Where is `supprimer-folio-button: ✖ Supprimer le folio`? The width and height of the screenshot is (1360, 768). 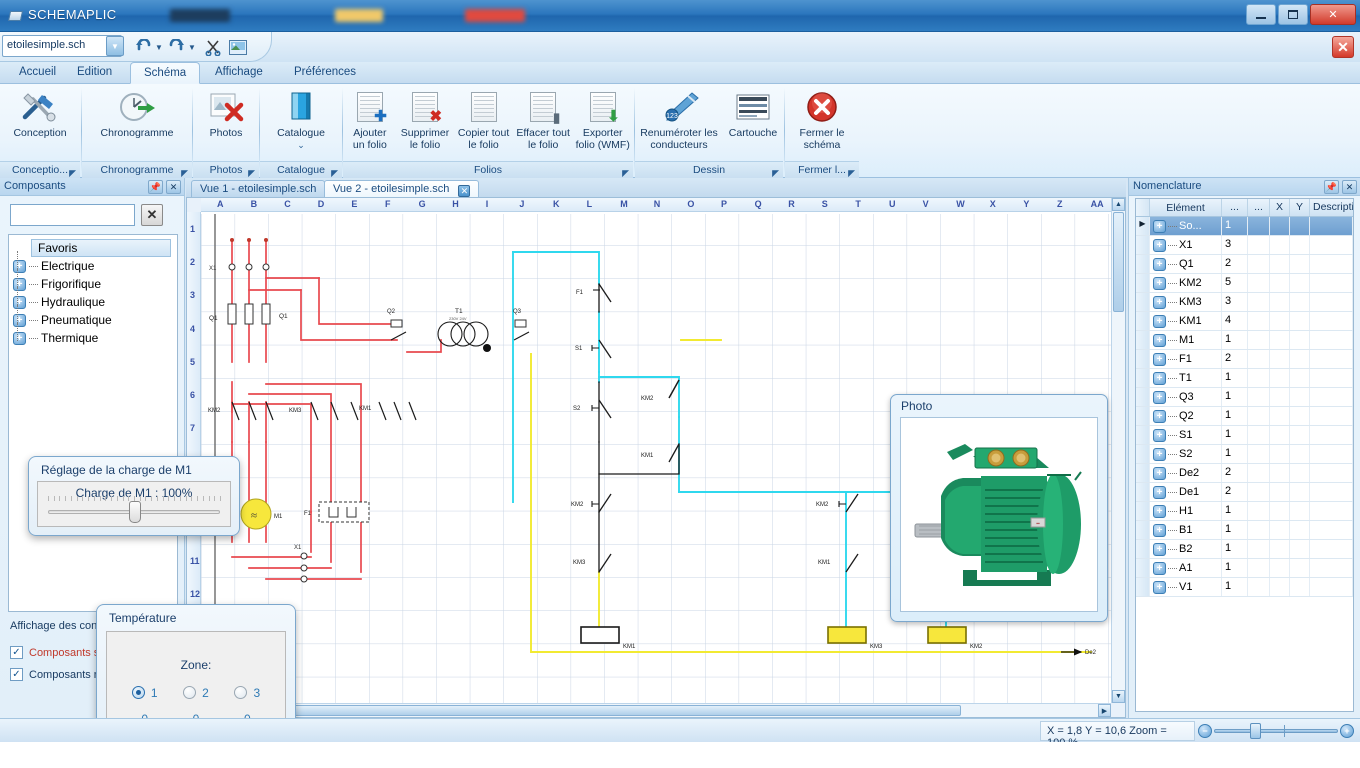 supprimer-folio-button: ✖ Supprimer le folio is located at coordinates (425, 122).